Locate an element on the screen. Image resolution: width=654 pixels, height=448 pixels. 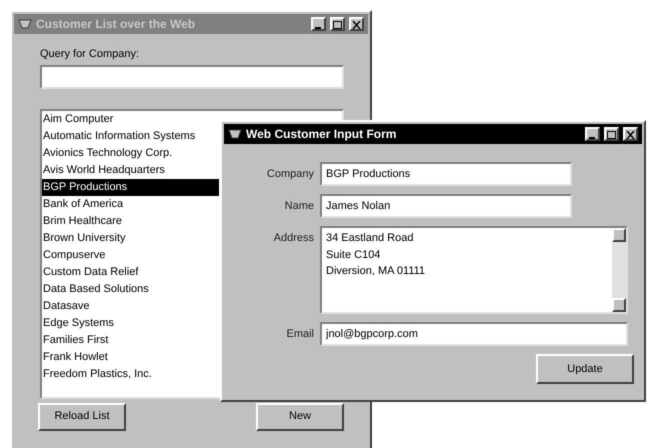
window-button: Reload List is located at coordinates (82, 416).